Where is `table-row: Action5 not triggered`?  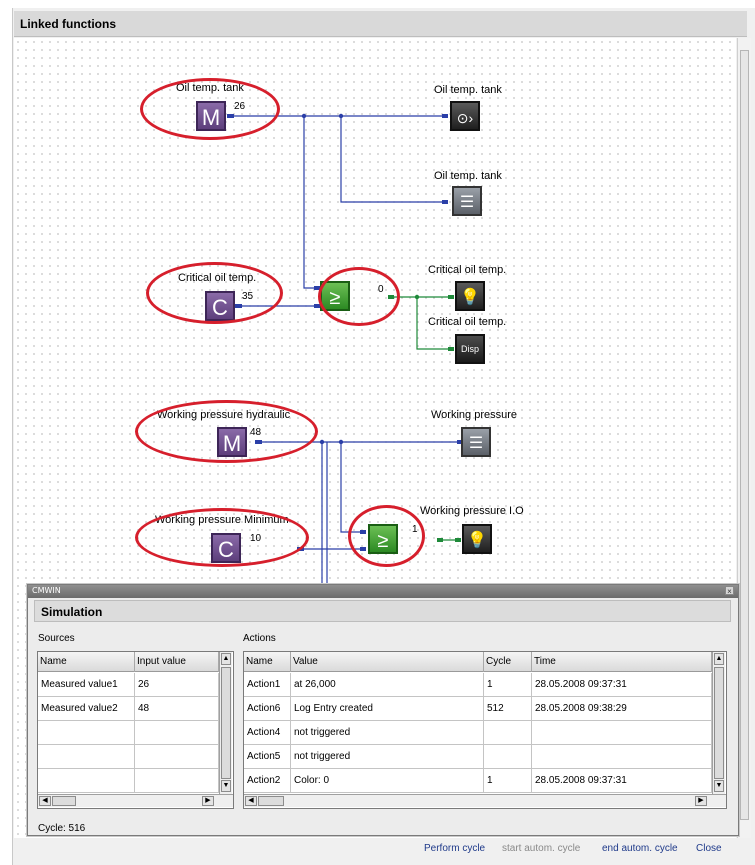
table-row: Action5 not triggered is located at coordinates (478, 757).